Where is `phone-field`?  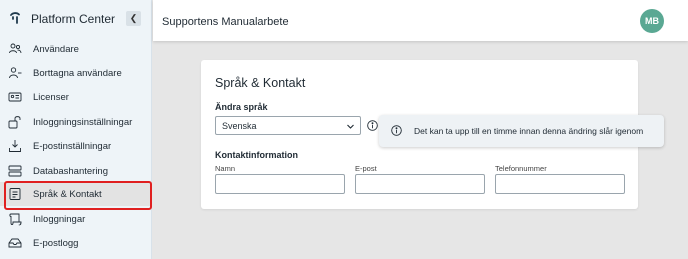
phone-field is located at coordinates (560, 184).